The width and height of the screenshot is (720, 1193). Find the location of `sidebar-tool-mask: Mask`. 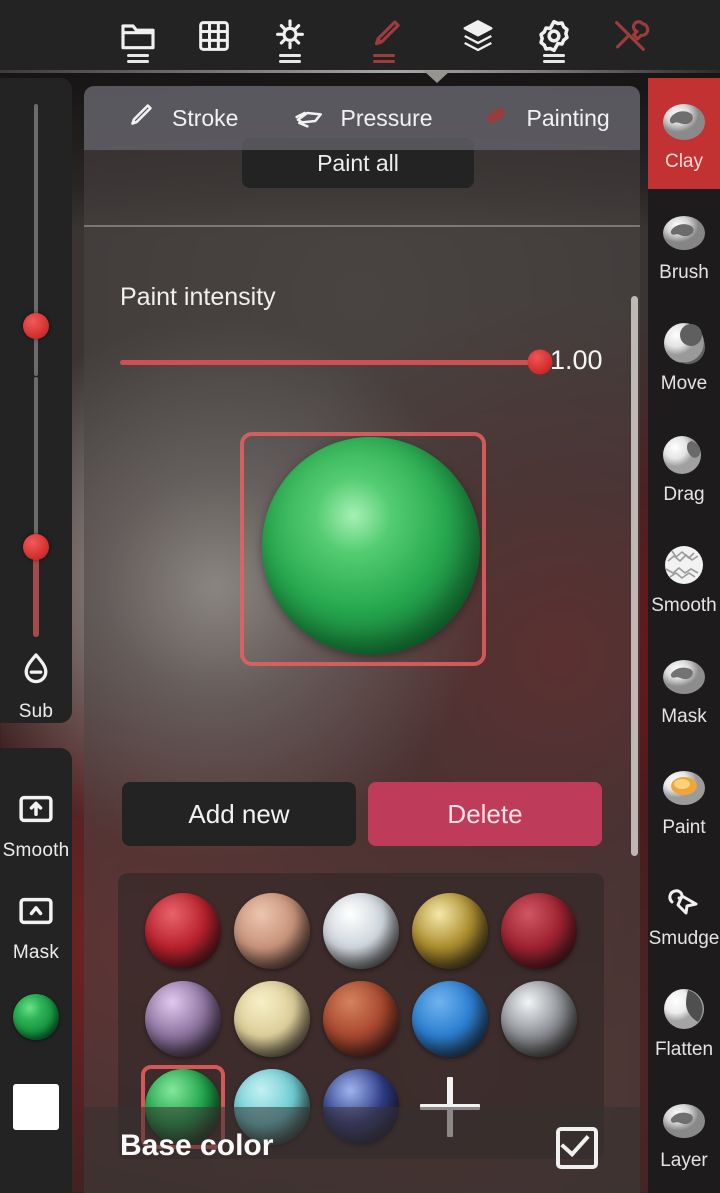

sidebar-tool-mask: Mask is located at coordinates (684, 688).